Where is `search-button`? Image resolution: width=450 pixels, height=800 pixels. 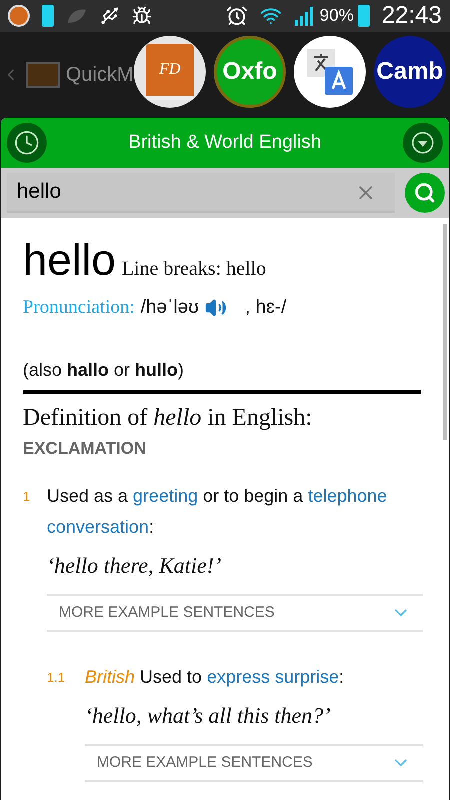
search-button is located at coordinates (425, 193).